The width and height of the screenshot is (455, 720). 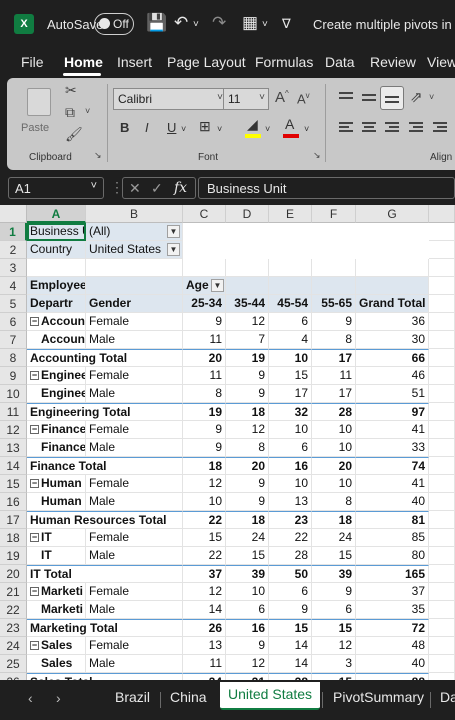 What do you see at coordinates (13, 448) in the screenshot?
I see `row-header-13: 13` at bounding box center [13, 448].